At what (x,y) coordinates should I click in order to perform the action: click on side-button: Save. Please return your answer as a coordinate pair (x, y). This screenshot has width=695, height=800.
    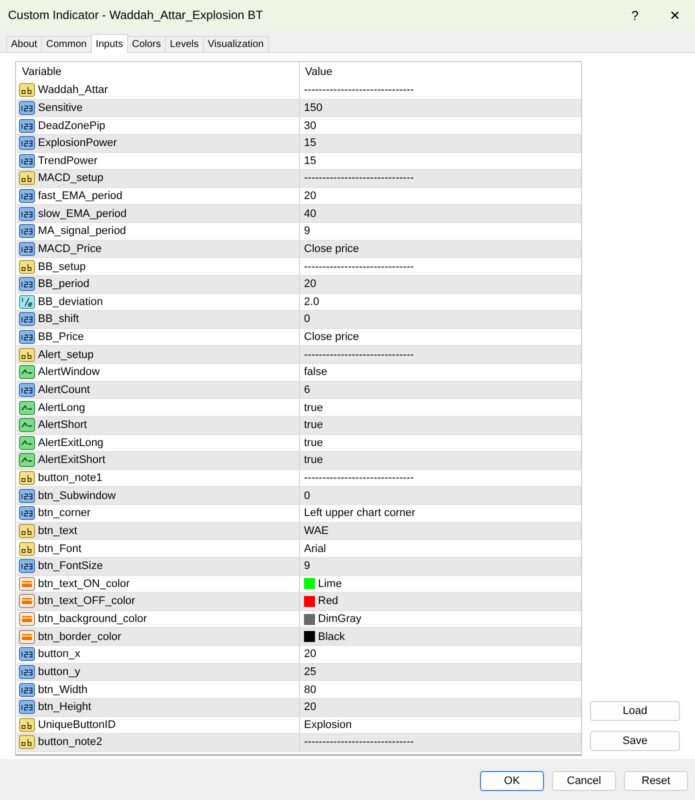
    Looking at the image, I should click on (635, 741).